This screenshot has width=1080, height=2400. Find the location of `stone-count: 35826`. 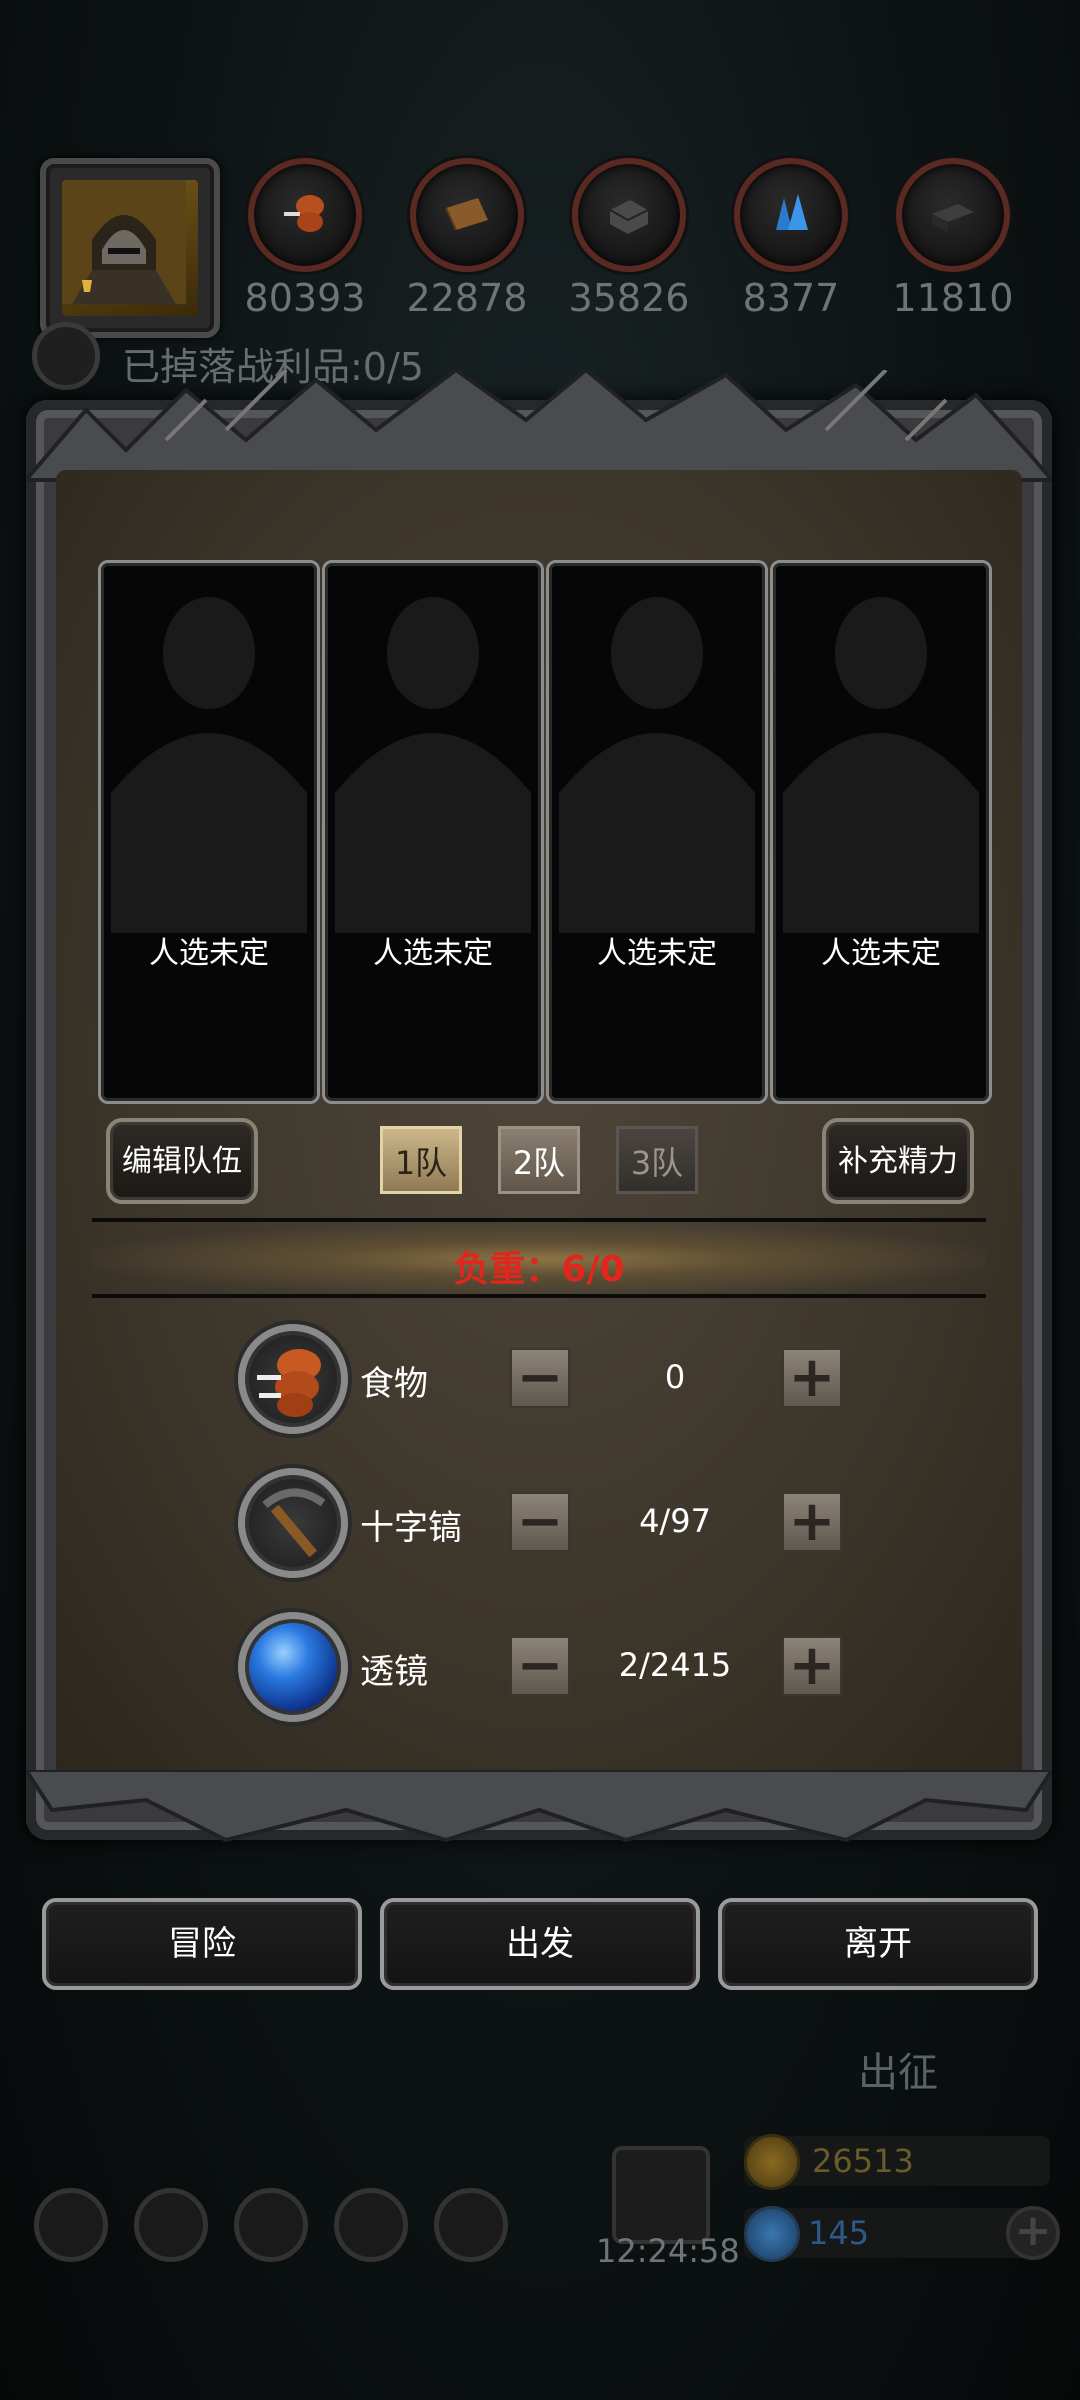

stone-count: 35826 is located at coordinates (629, 298).